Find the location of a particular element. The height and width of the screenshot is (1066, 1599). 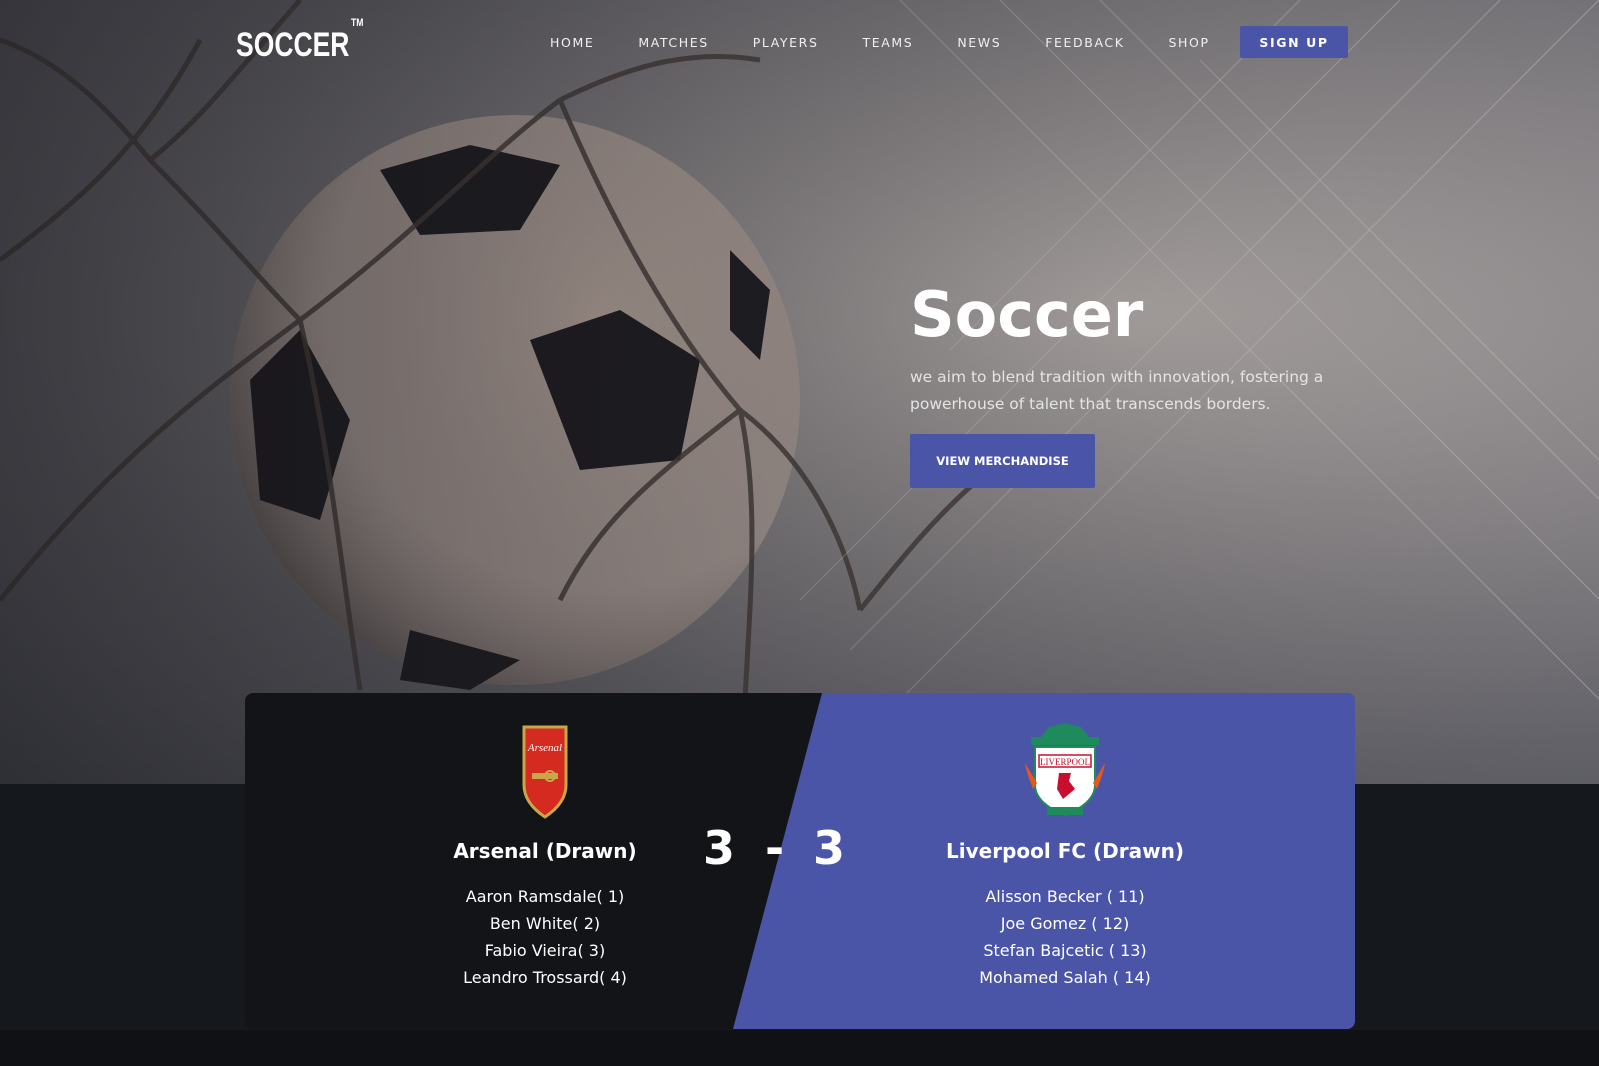

list-item: Ben White( 2) is located at coordinates (545, 923).